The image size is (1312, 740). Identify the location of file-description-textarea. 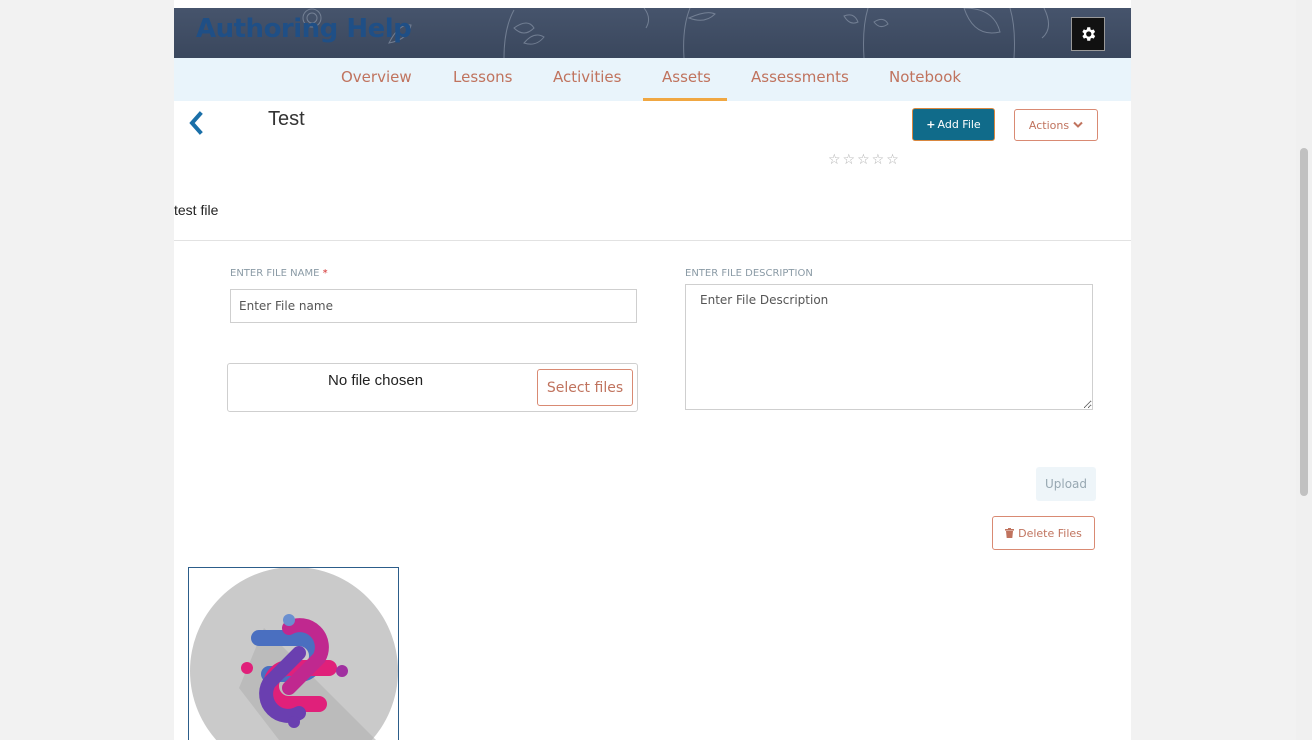
(889, 347).